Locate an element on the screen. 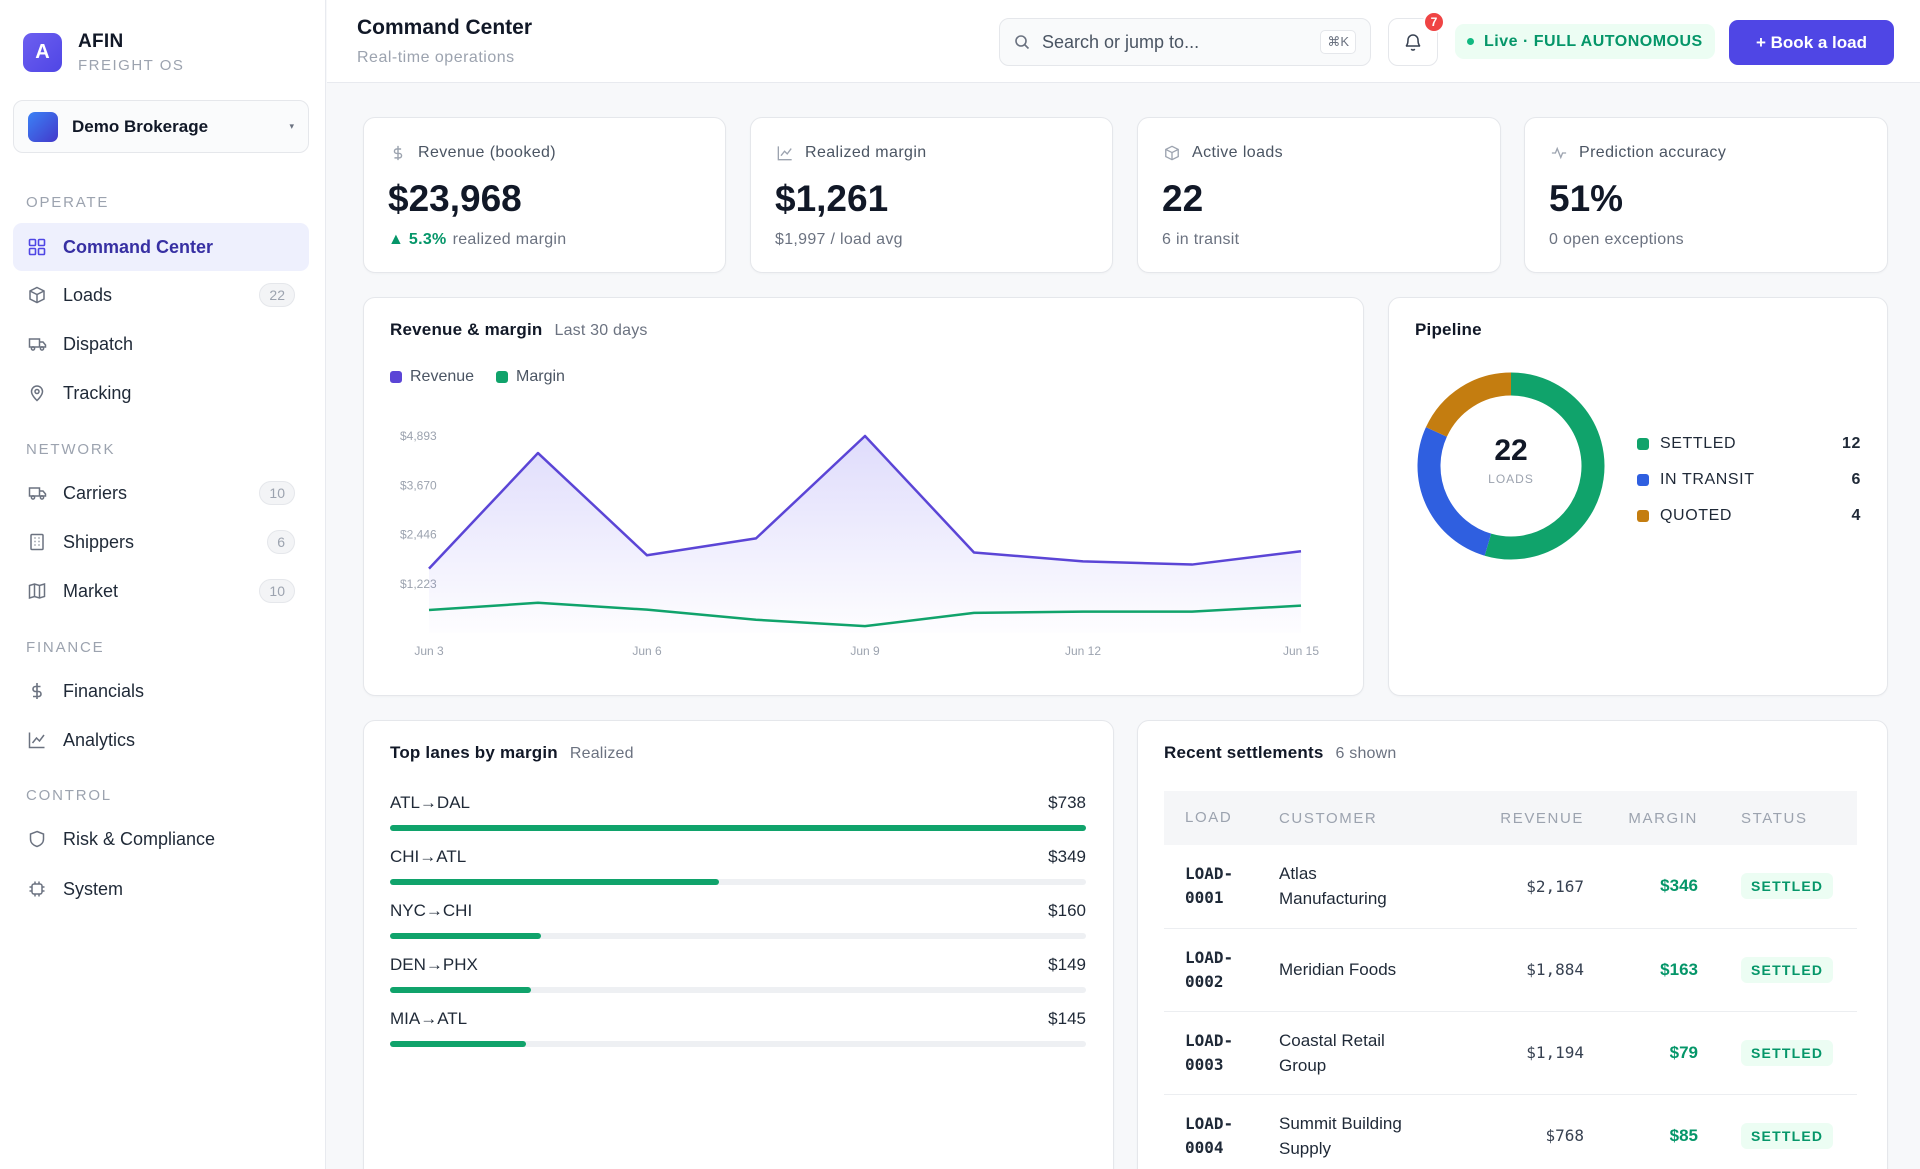 This screenshot has width=1920, height=1169. customer-cell: Coastal Retail Group is located at coordinates (1374, 1053).